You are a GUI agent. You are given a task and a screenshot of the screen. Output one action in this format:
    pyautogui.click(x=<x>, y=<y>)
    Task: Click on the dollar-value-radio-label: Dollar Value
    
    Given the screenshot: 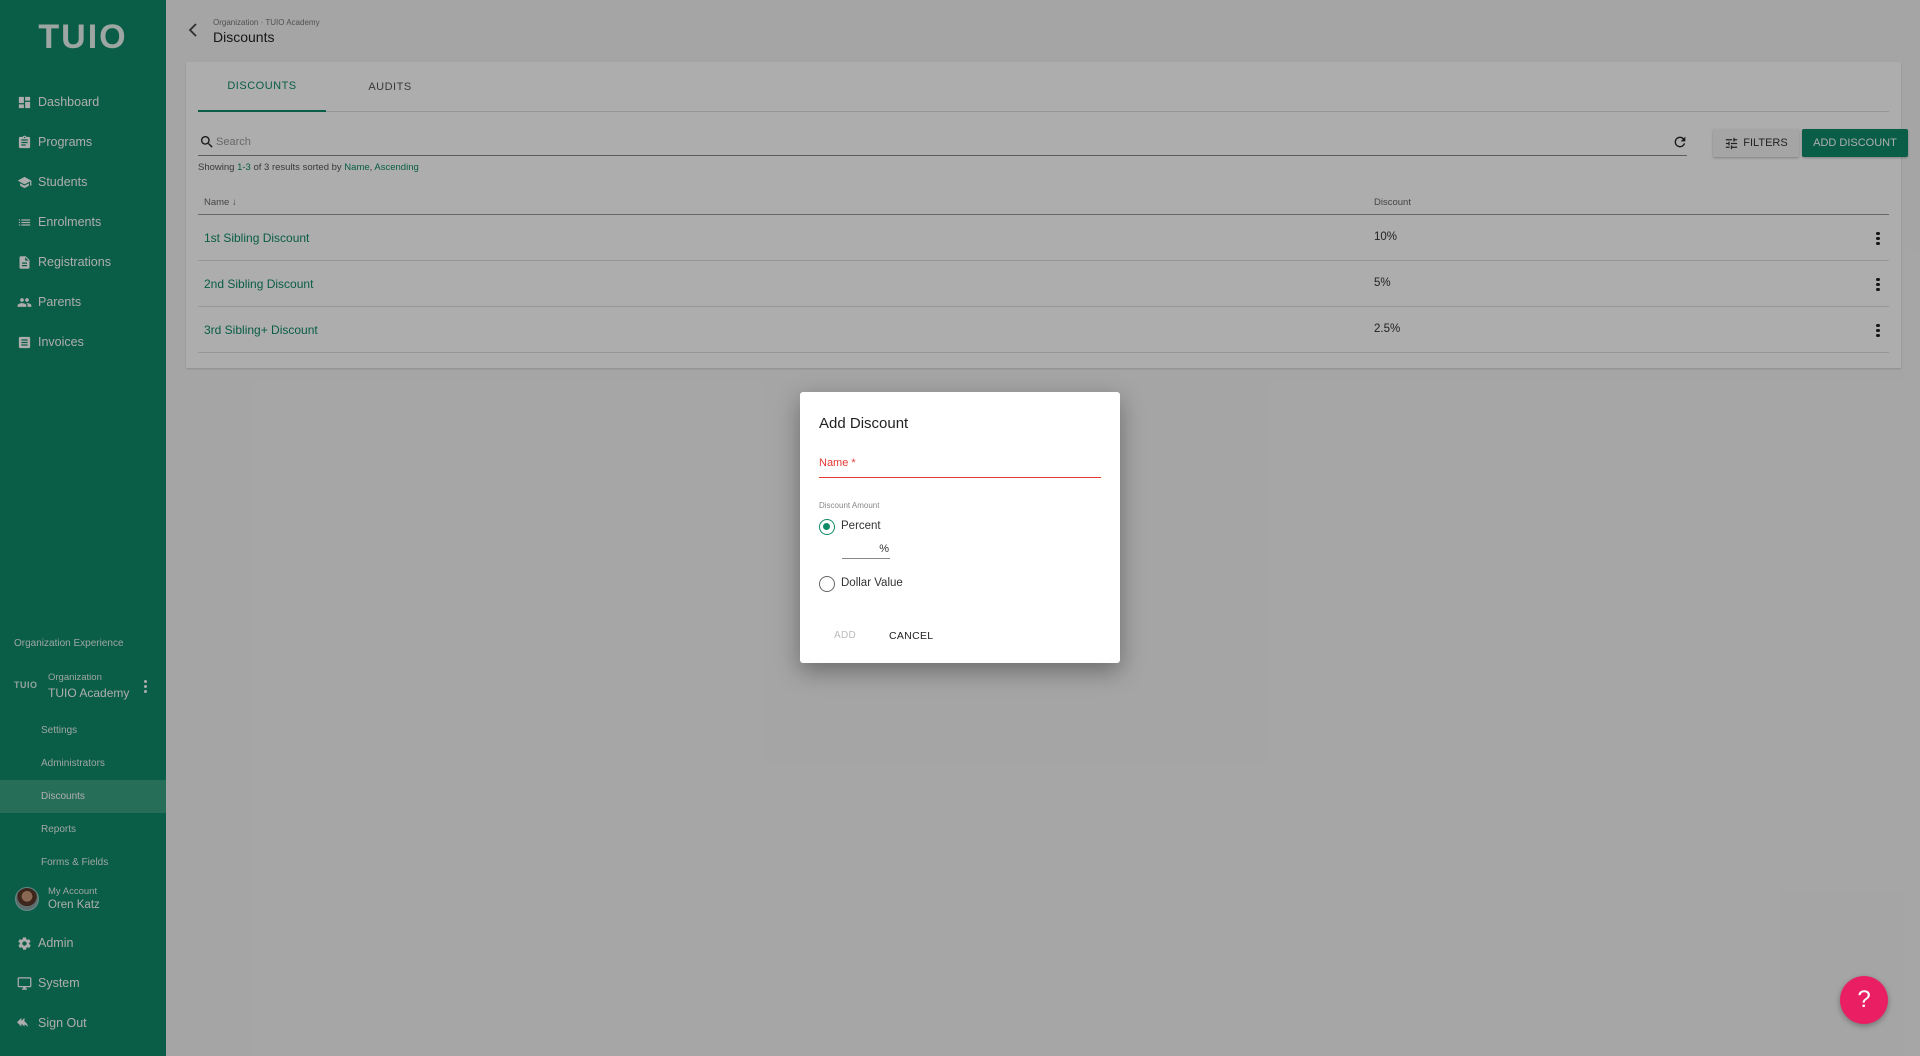 What is the action you would take?
    pyautogui.click(x=872, y=583)
    